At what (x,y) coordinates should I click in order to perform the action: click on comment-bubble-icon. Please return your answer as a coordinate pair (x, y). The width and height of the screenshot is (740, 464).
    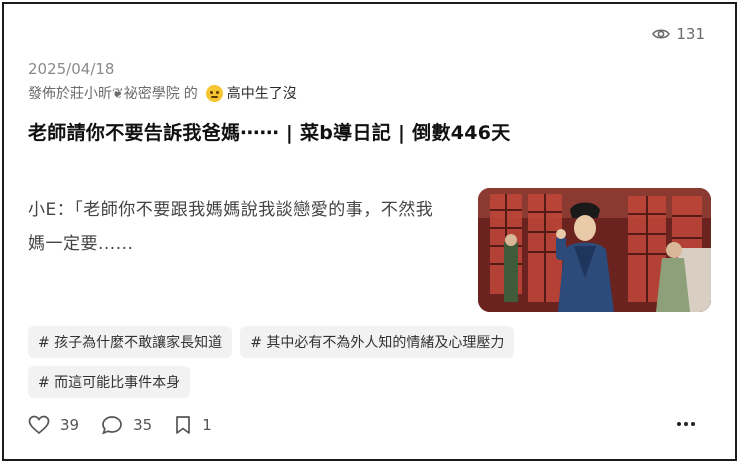
    Looking at the image, I should click on (112, 425).